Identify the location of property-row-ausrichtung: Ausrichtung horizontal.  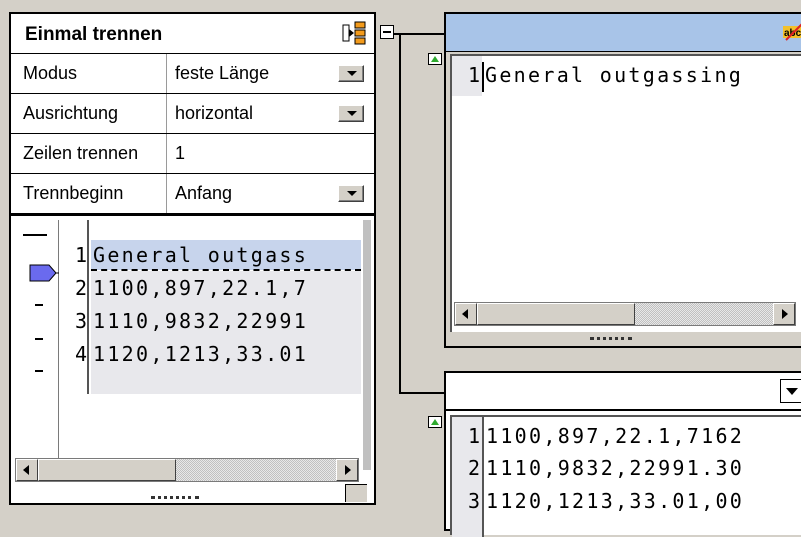
(192, 114).